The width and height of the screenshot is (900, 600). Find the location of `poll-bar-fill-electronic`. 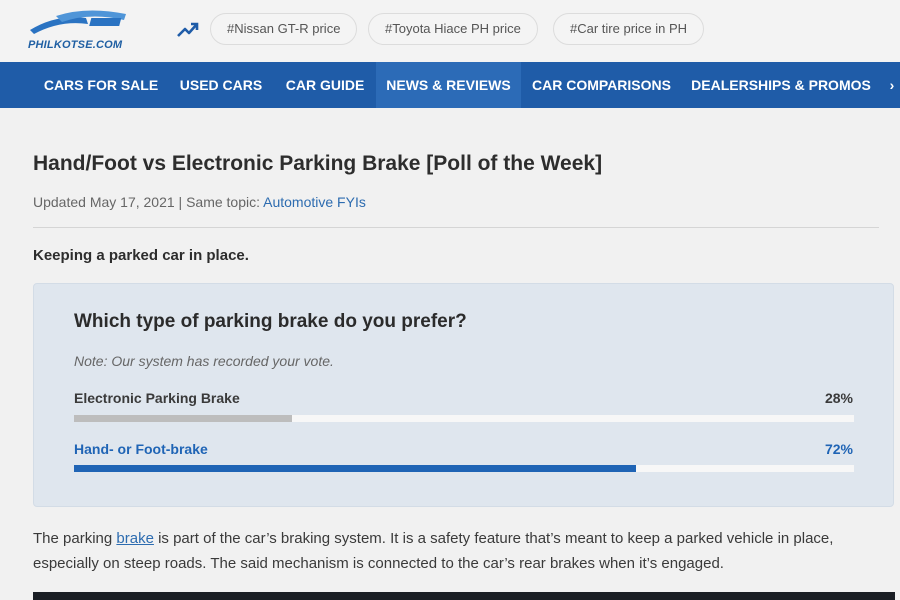

poll-bar-fill-electronic is located at coordinates (183, 418).